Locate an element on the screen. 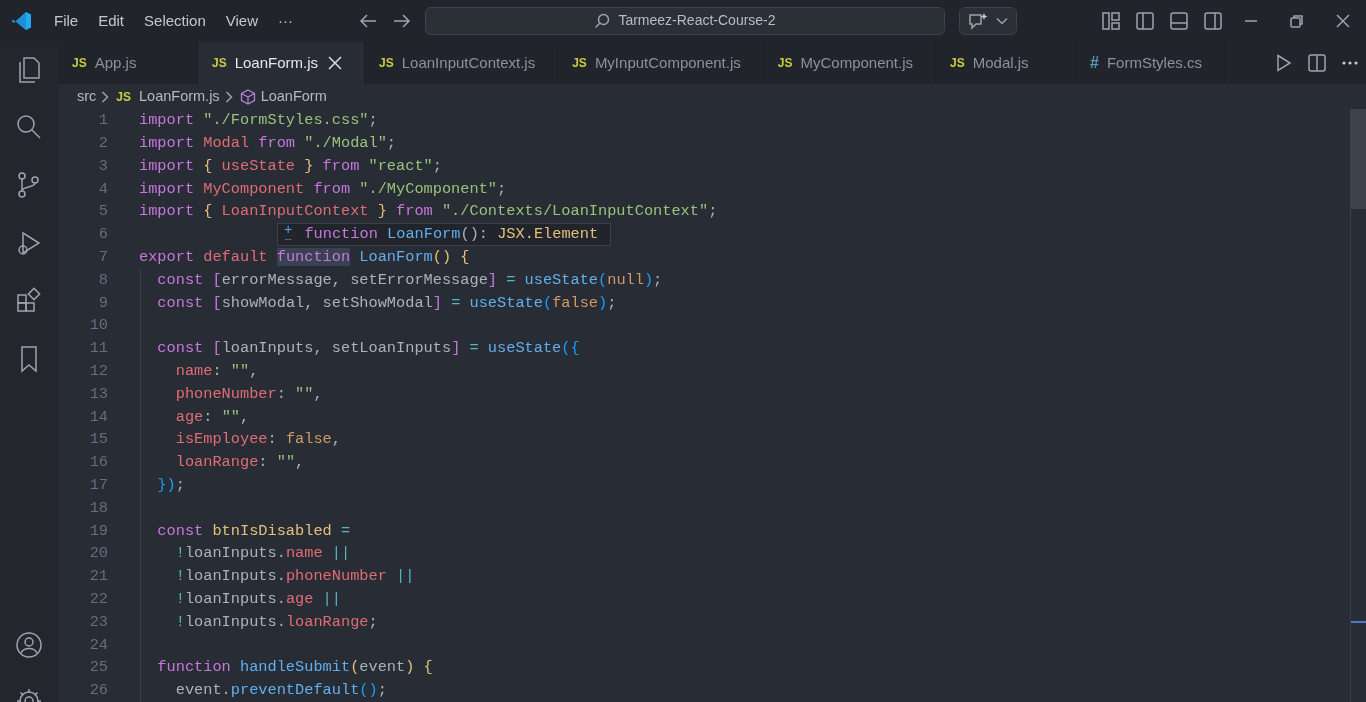  code-line: import MyComponent from "./MyComponent"; is located at coordinates (323, 189).